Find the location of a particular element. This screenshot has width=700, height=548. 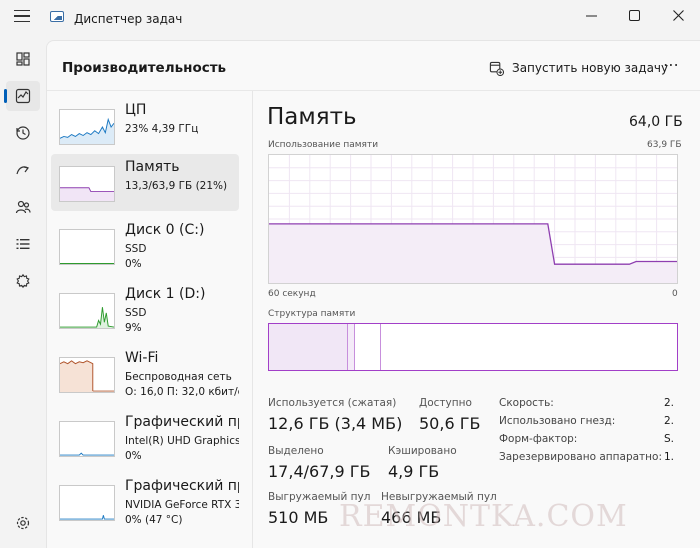

device-name: Wi-Fi is located at coordinates (142, 358).